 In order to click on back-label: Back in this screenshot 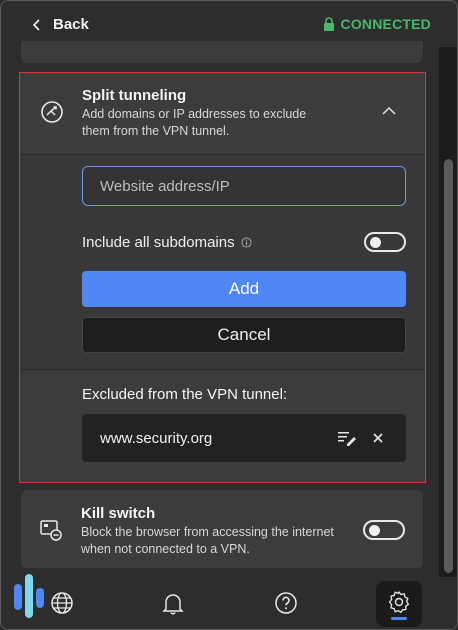, I will do `click(71, 24)`.